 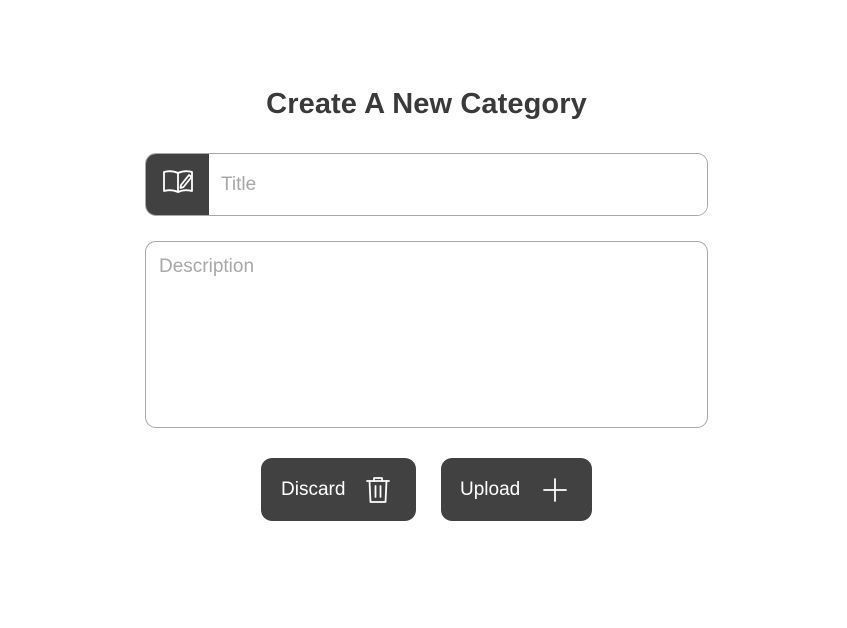 I want to click on title-input, so click(x=458, y=184).